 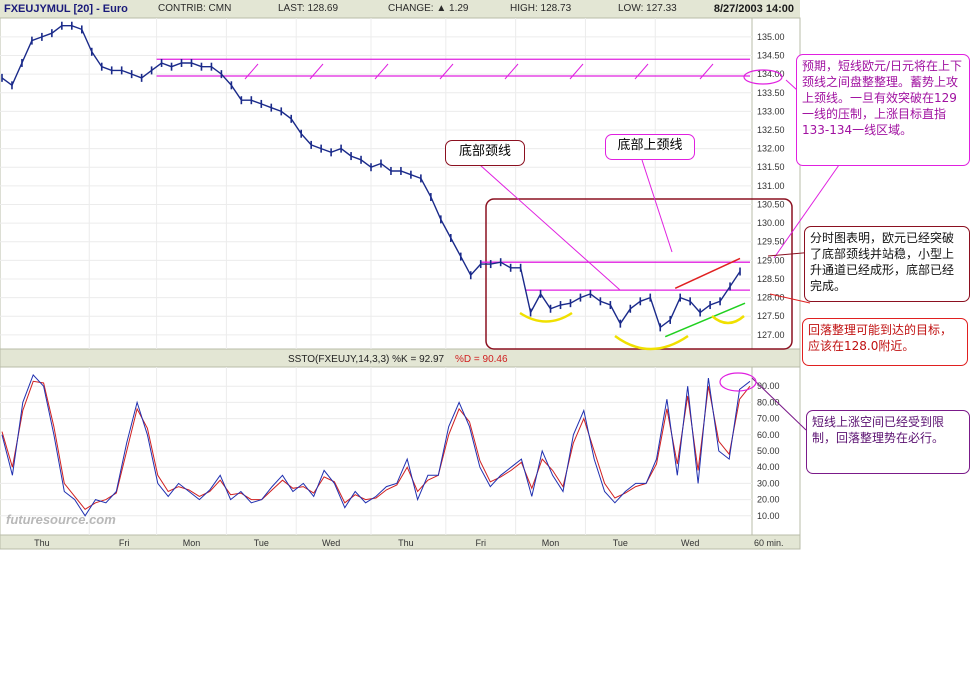 I want to click on neckline-label-box: 底部颈线, so click(x=485, y=153).